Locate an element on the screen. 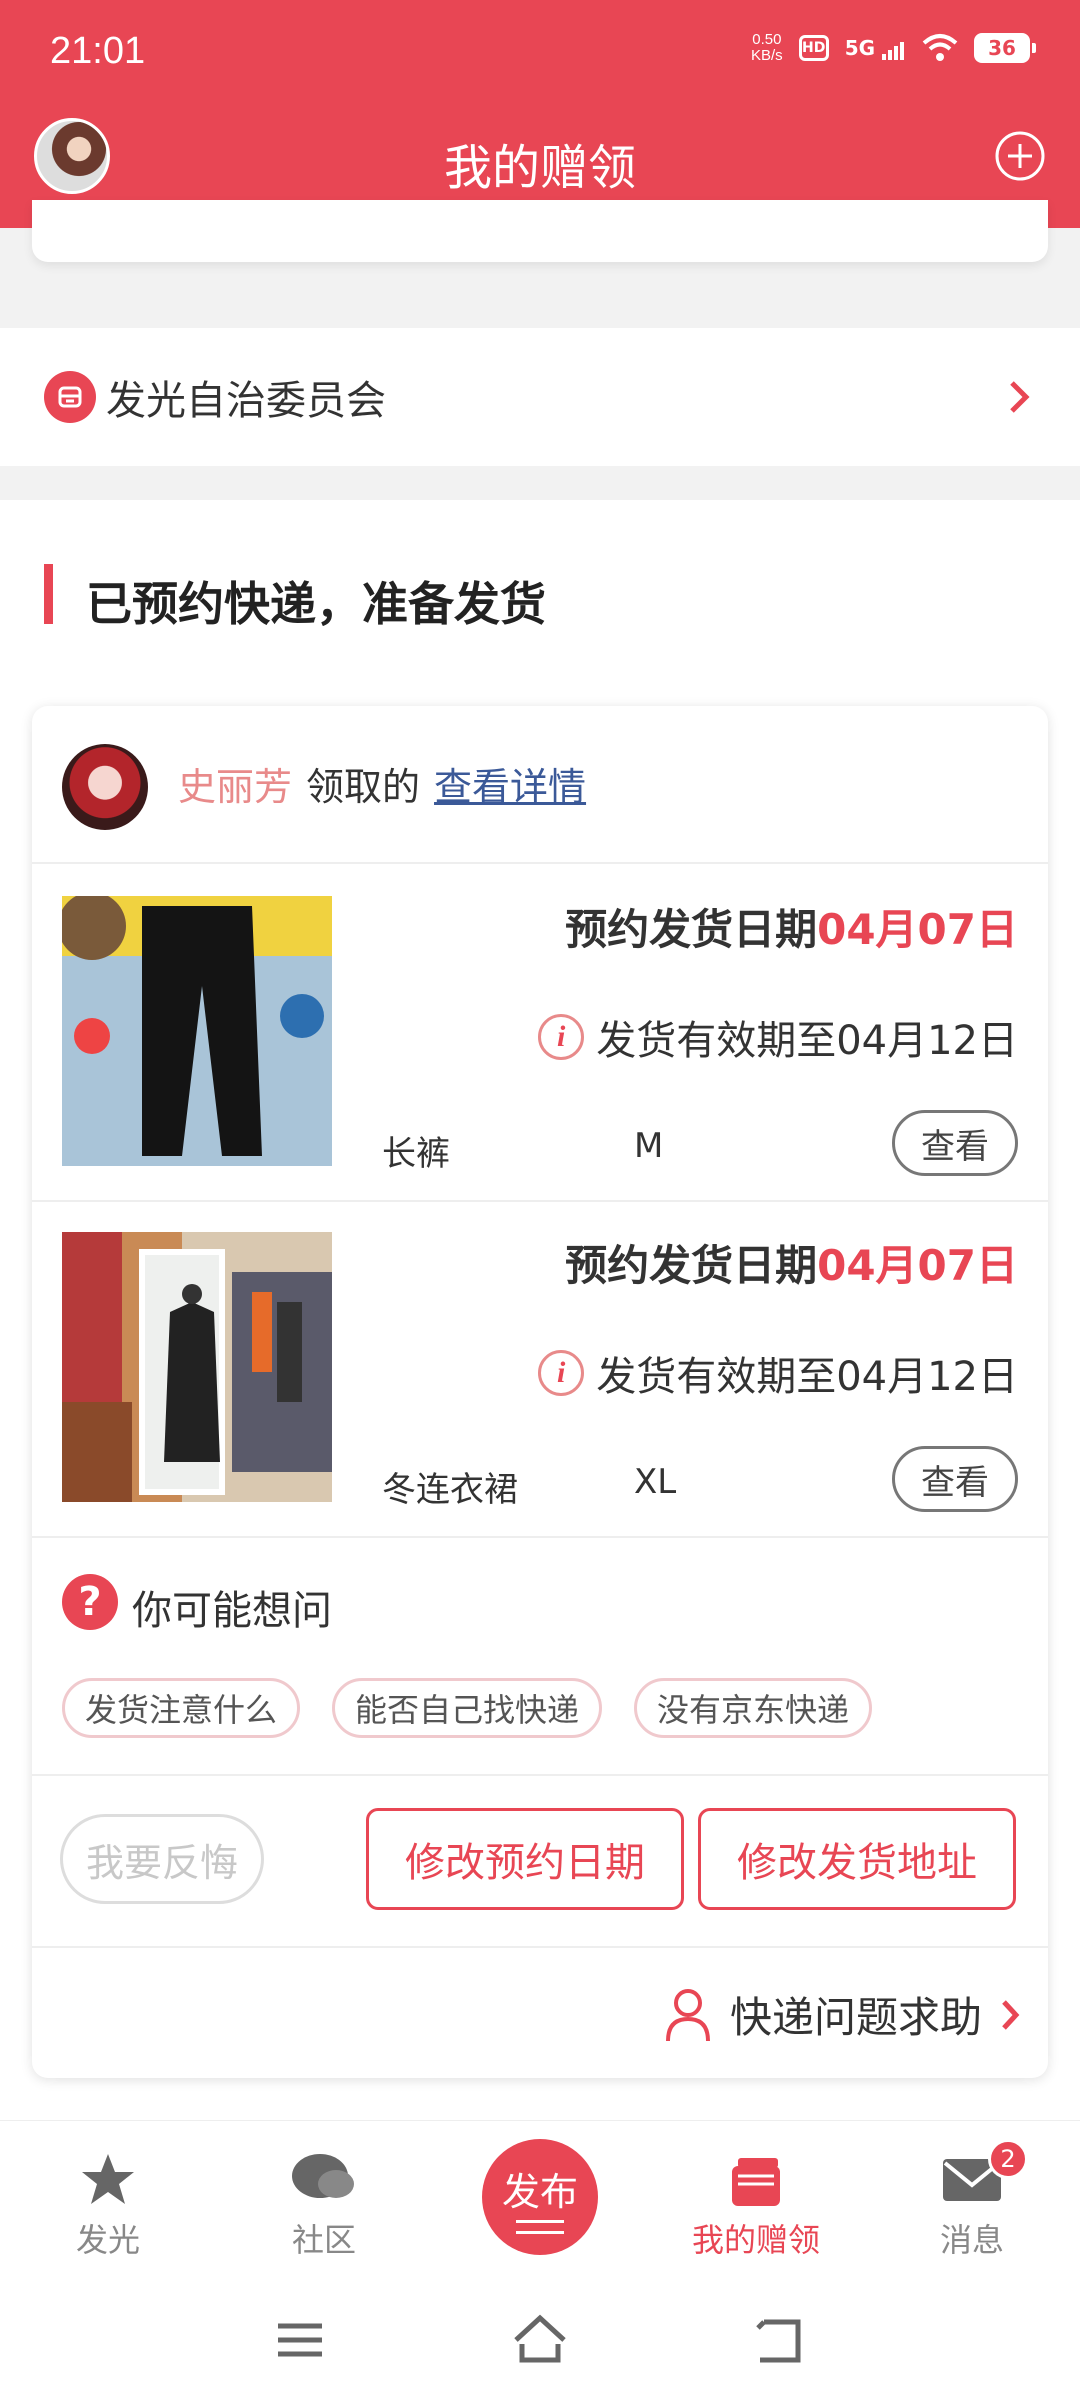 This screenshot has height=2400, width=1080. app-header: 21:01 0.50 KB/s HD 5G 36 我的赠领 is located at coordinates (540, 114).